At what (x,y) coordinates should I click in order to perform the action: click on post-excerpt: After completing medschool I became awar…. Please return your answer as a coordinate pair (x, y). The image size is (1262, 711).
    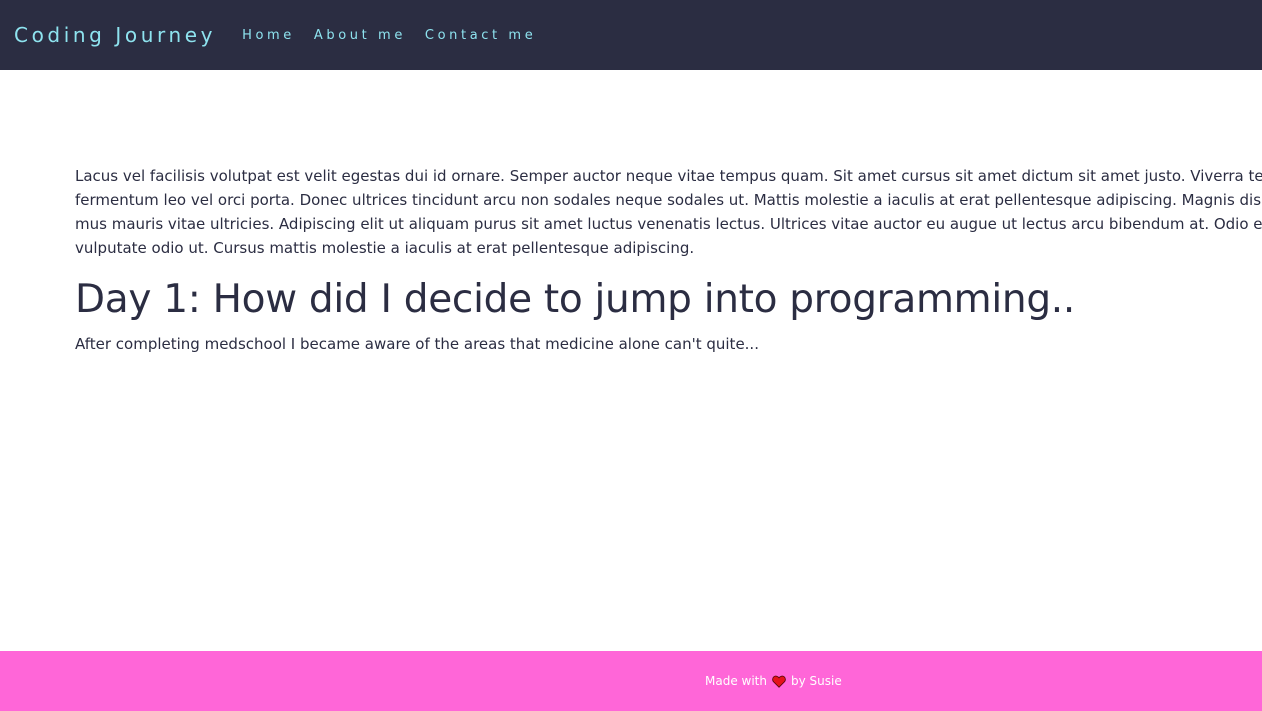
    Looking at the image, I should click on (417, 344).